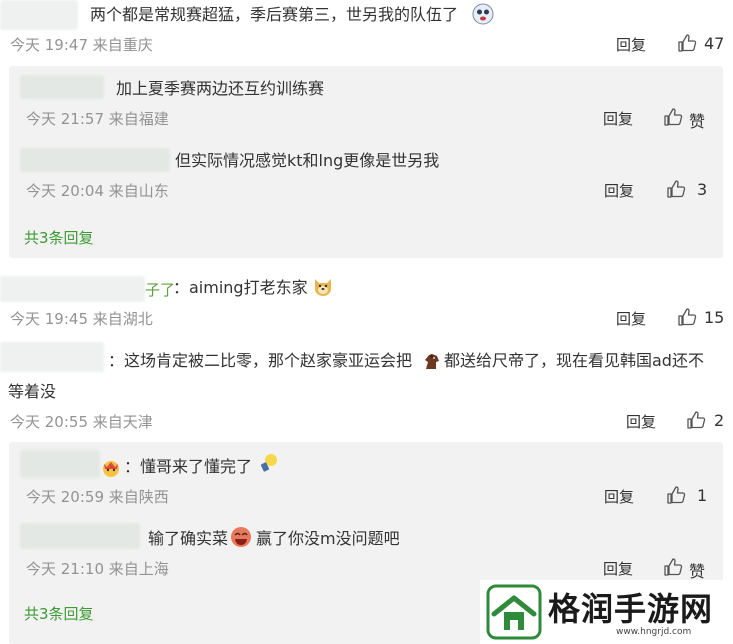 This screenshot has width=733, height=644. I want to click on watermark-title: 格润手游网, so click(631, 609).